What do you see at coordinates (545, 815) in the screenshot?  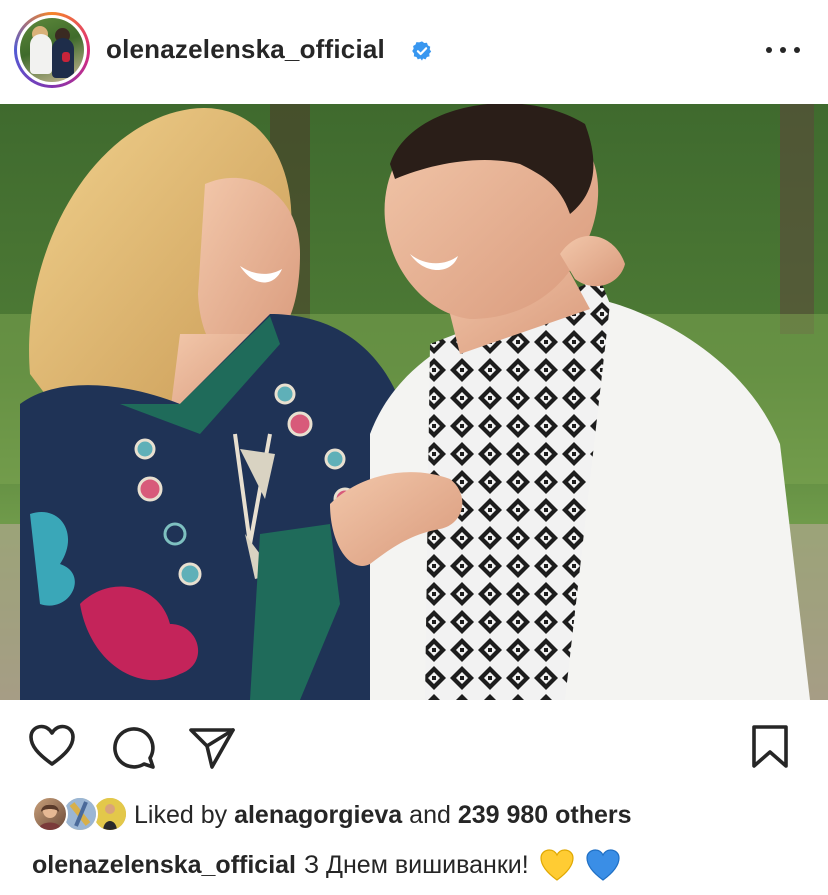 I see `likes-count: 239 980 others` at bounding box center [545, 815].